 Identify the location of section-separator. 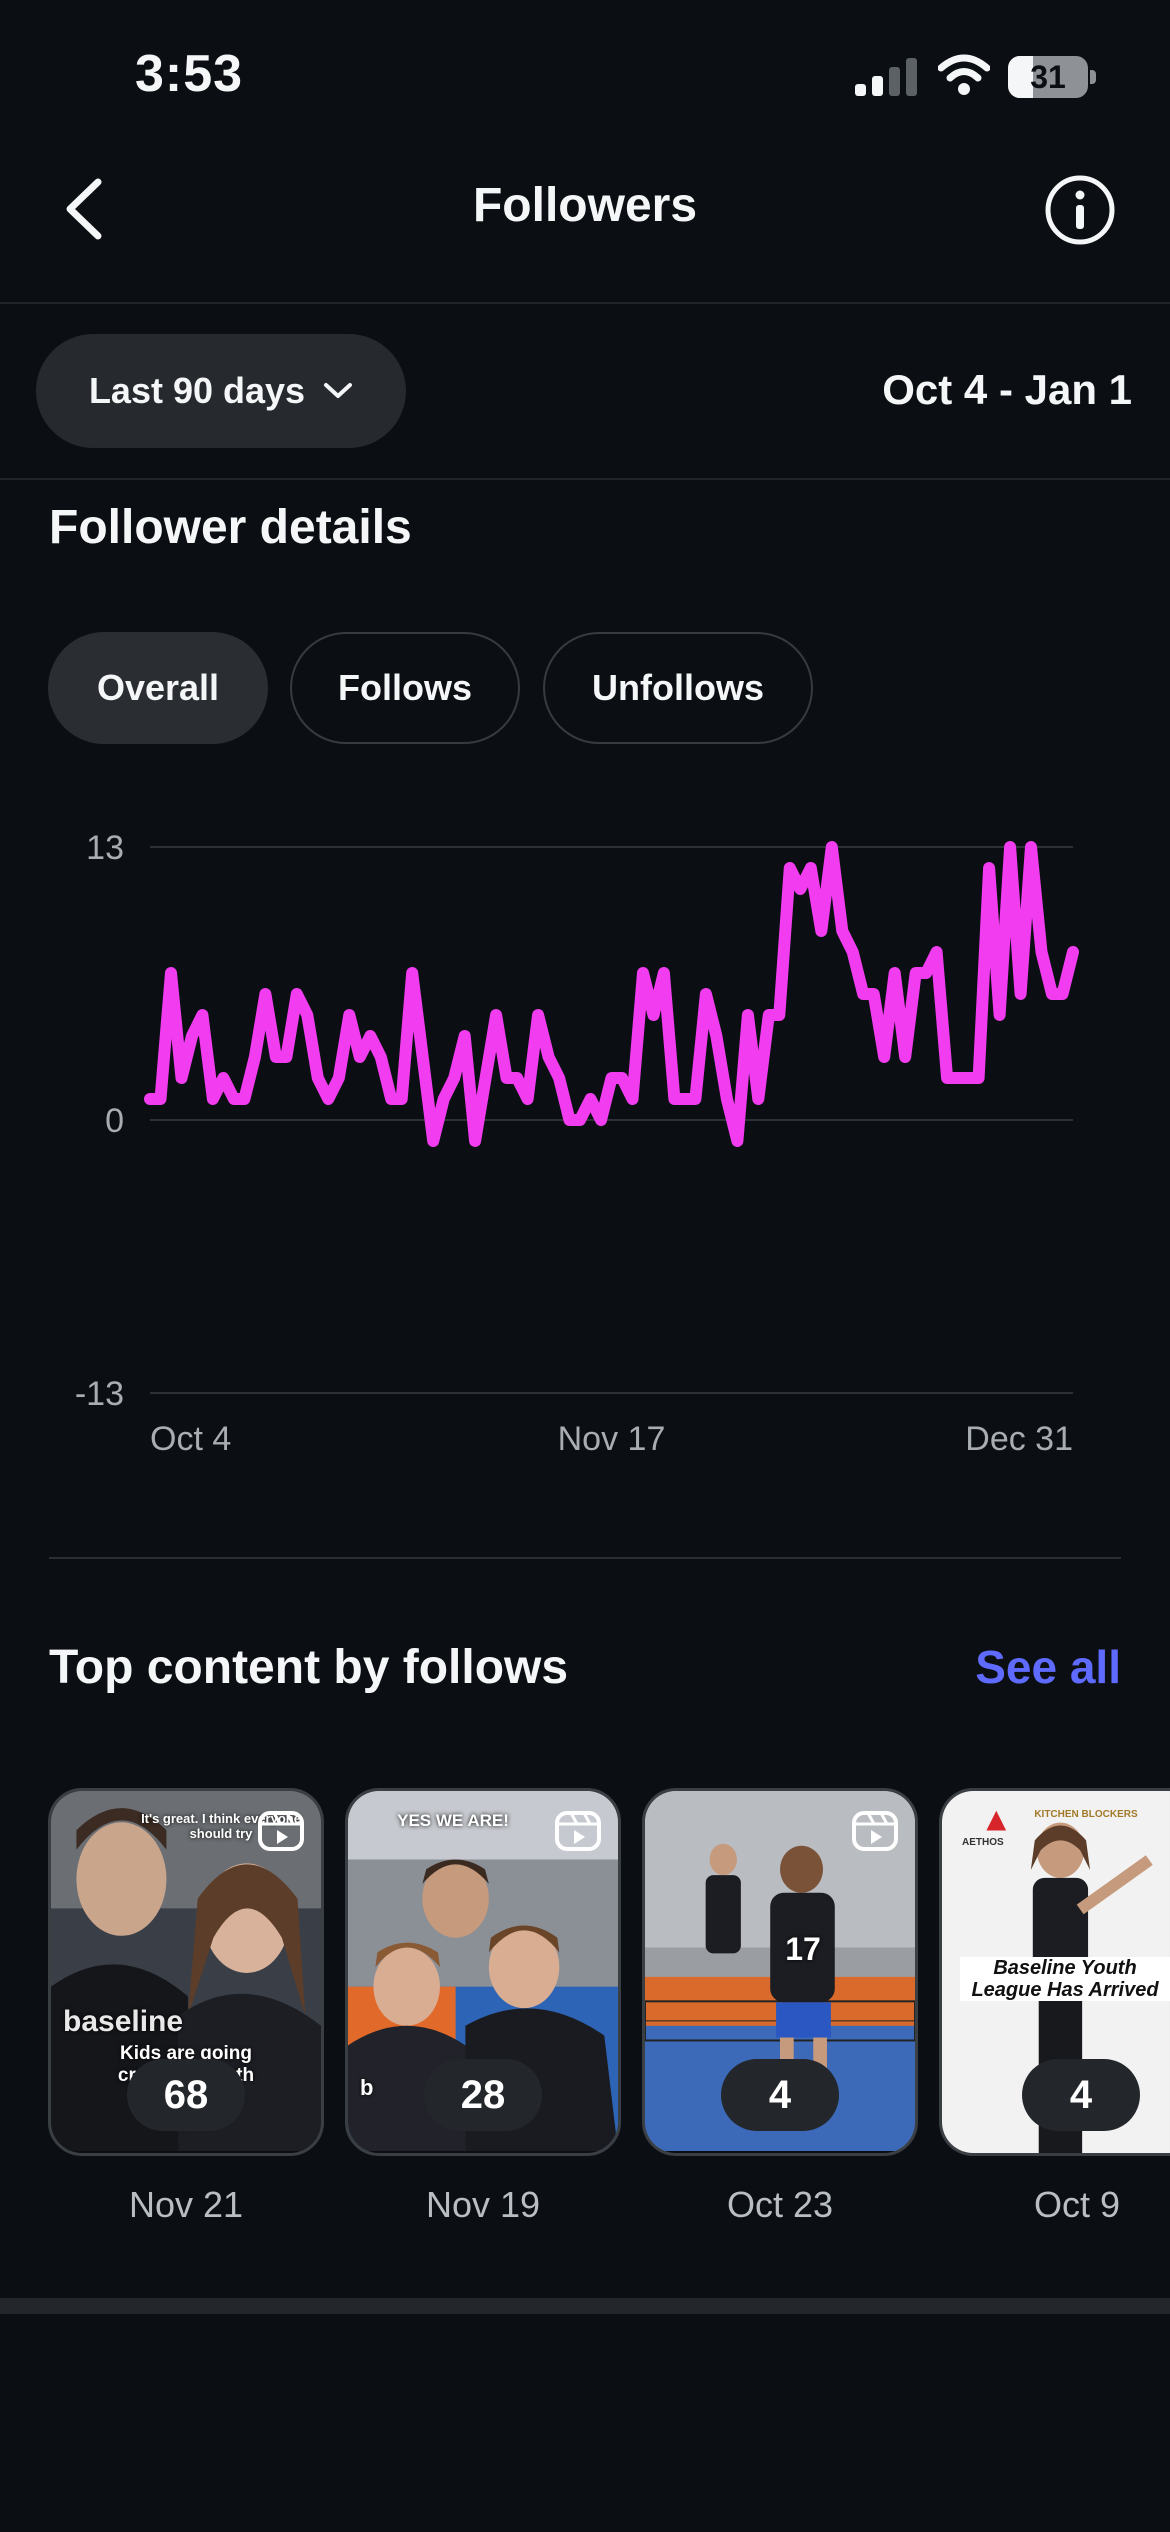
(585, 2306).